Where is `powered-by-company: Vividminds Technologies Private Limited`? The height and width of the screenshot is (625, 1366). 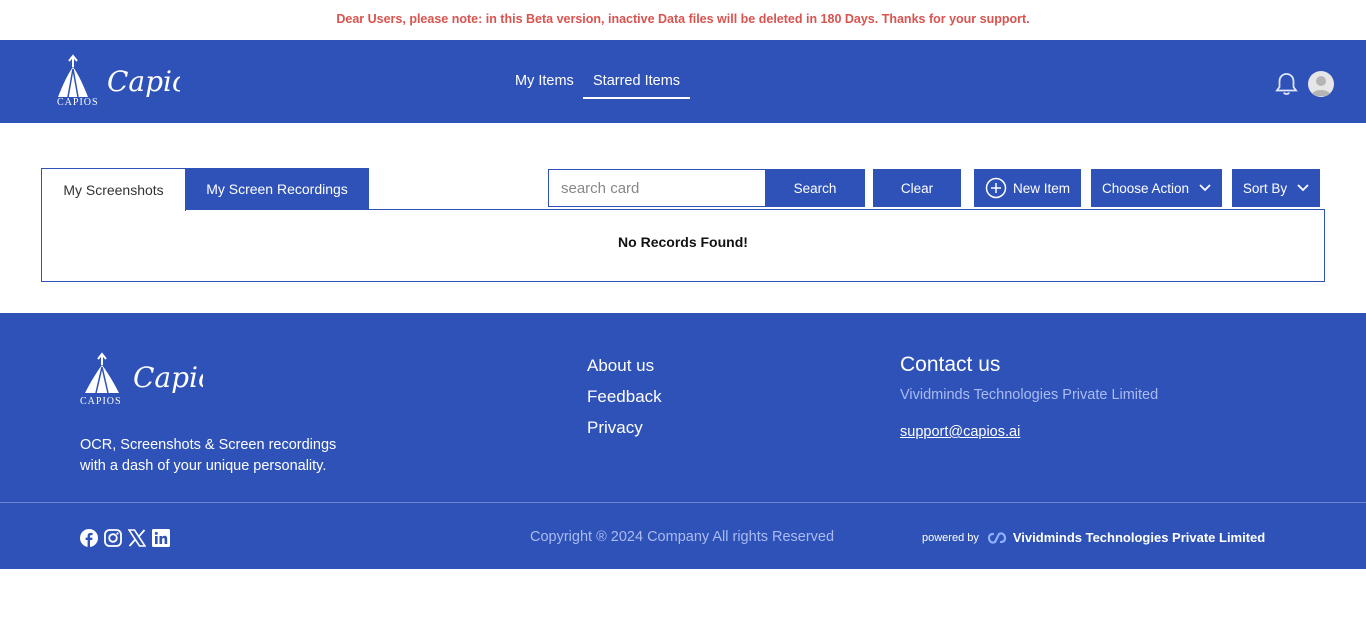
powered-by-company: Vividminds Technologies Private Limited is located at coordinates (1139, 537).